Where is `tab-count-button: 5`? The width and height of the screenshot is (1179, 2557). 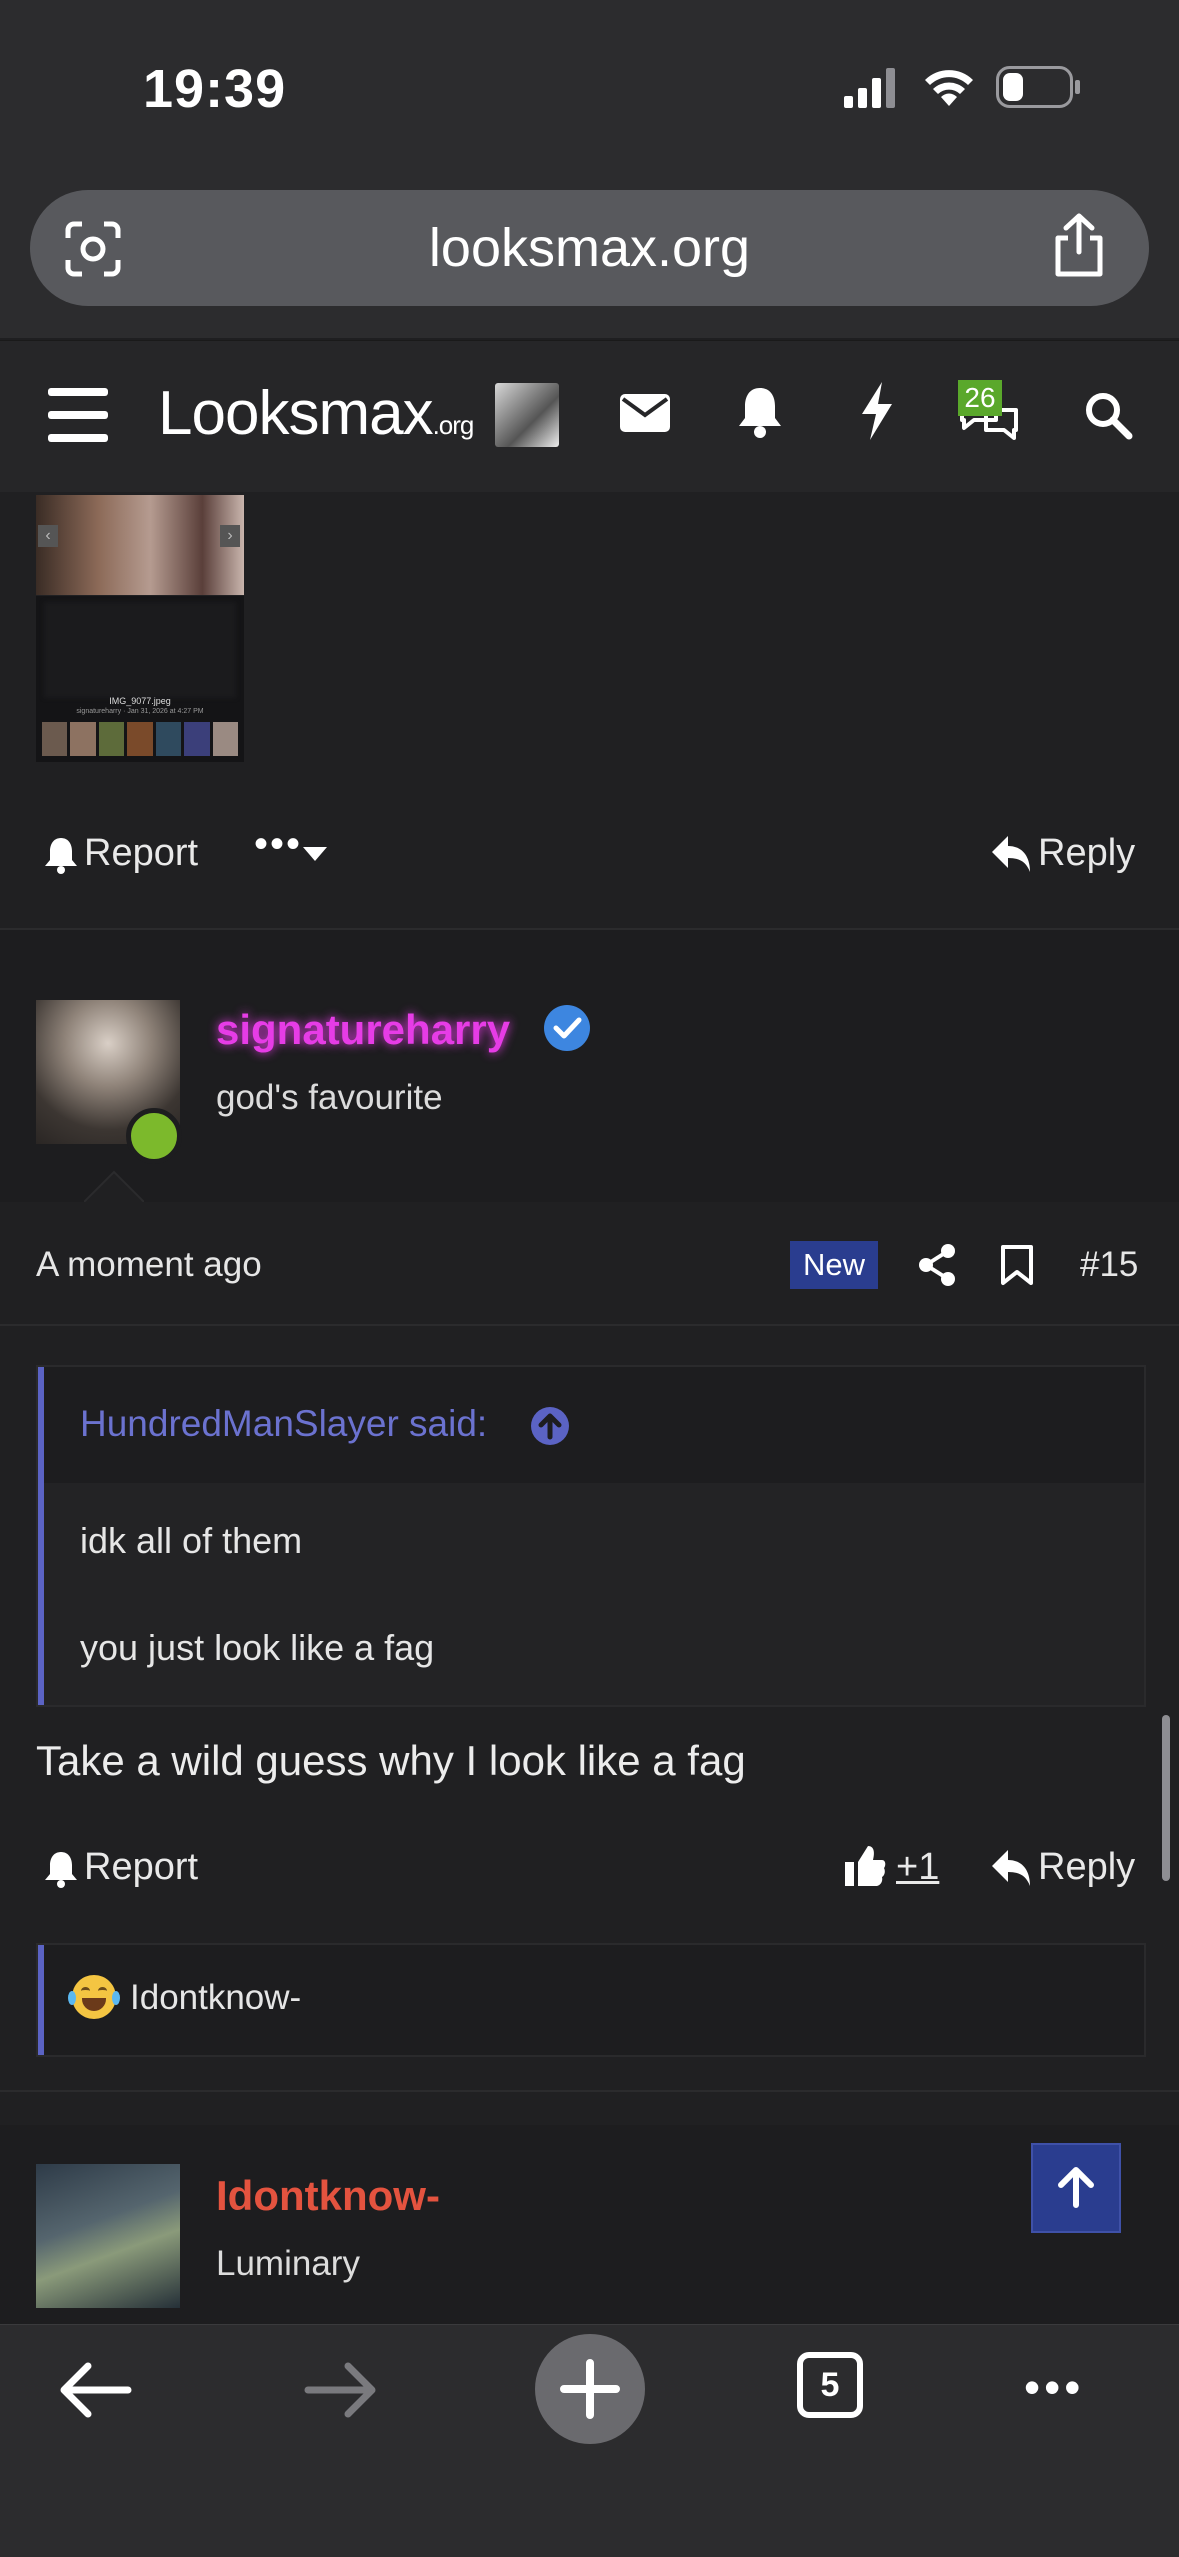 tab-count-button: 5 is located at coordinates (830, 2385).